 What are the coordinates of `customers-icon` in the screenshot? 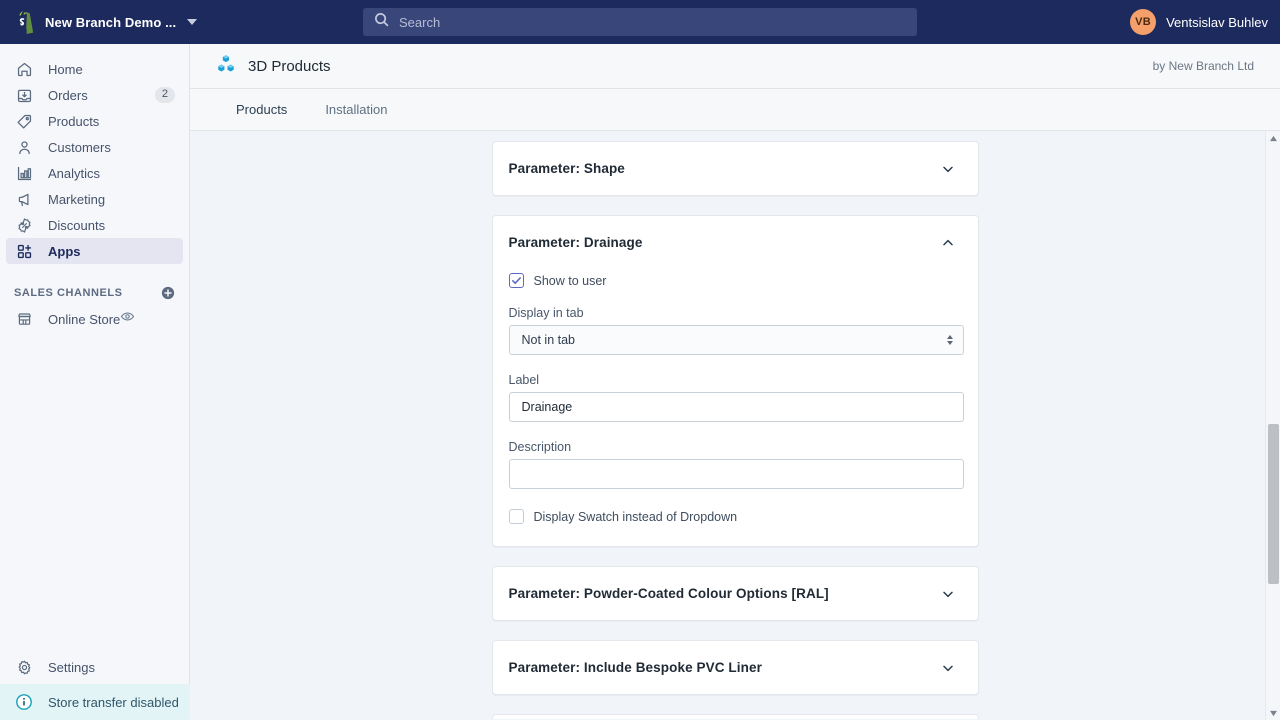 It's located at (24, 147).